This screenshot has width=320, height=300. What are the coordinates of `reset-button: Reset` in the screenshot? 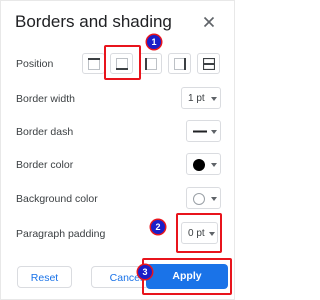 It's located at (44, 277).